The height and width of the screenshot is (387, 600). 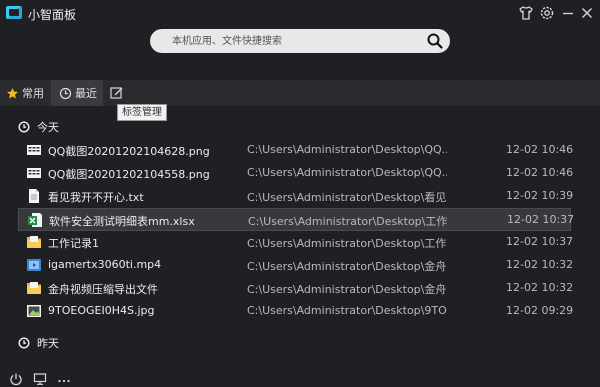 I want to click on file-name: 金舟视频压缩导出文件, so click(x=103, y=289).